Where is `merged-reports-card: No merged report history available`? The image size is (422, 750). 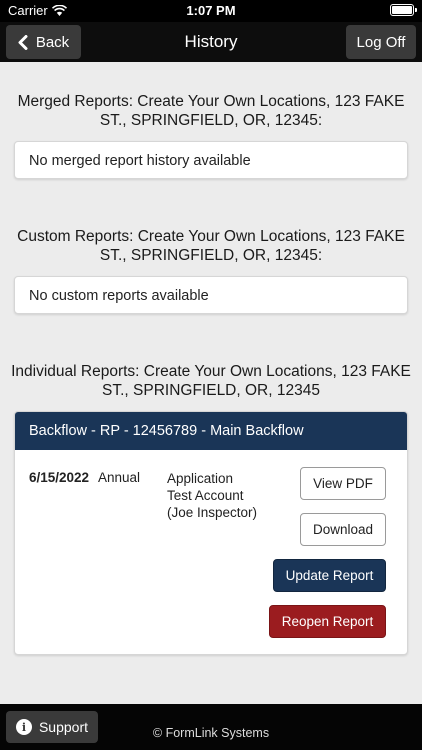 merged-reports-card: No merged report history available is located at coordinates (211, 160).